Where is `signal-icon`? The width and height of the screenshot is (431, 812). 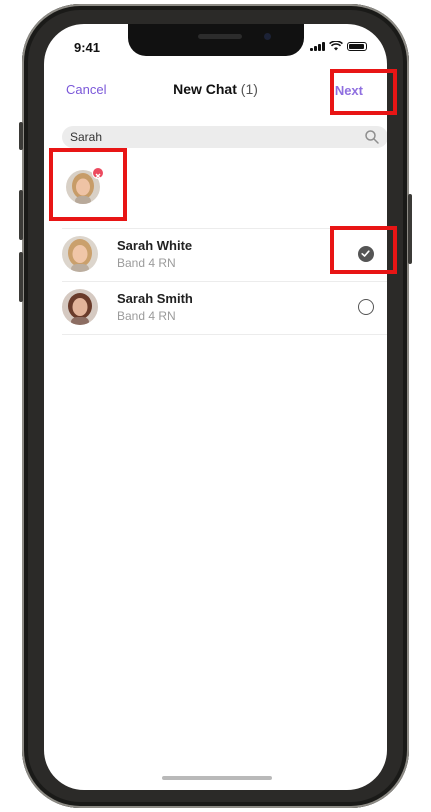 signal-icon is located at coordinates (317, 46).